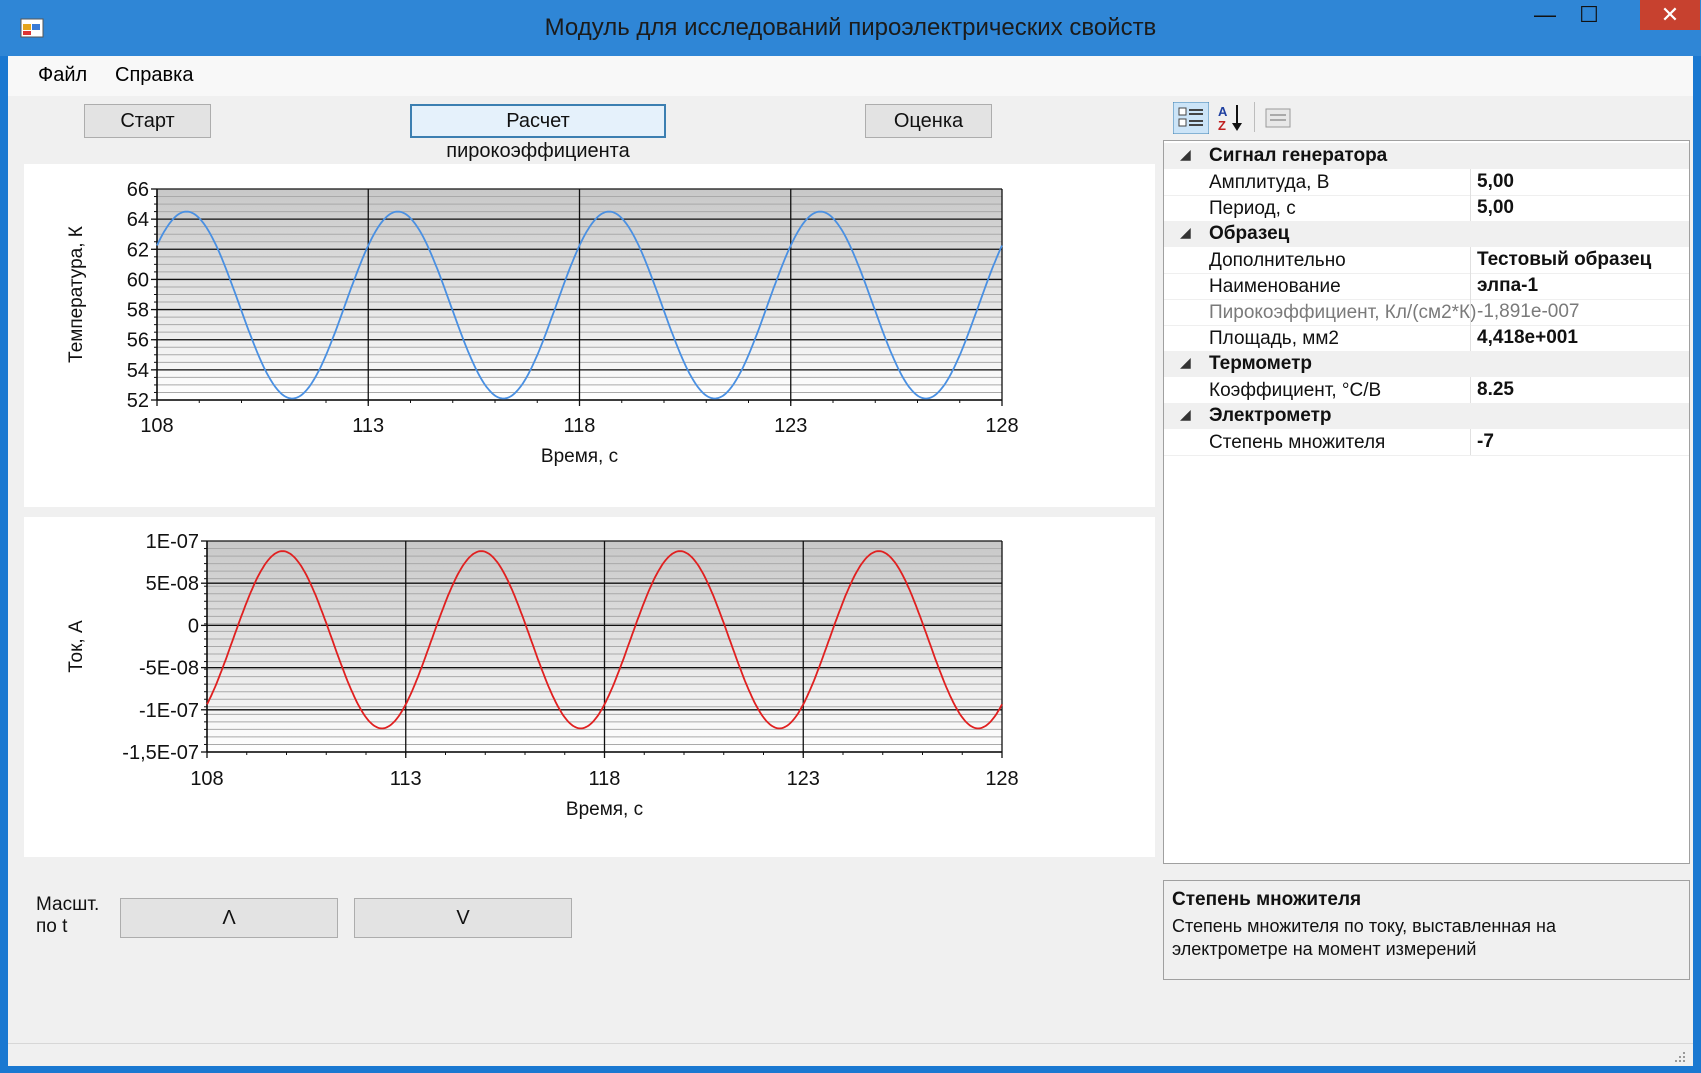 The width and height of the screenshot is (1701, 1073). I want to click on resize-grip-icon, so click(1679, 1056).